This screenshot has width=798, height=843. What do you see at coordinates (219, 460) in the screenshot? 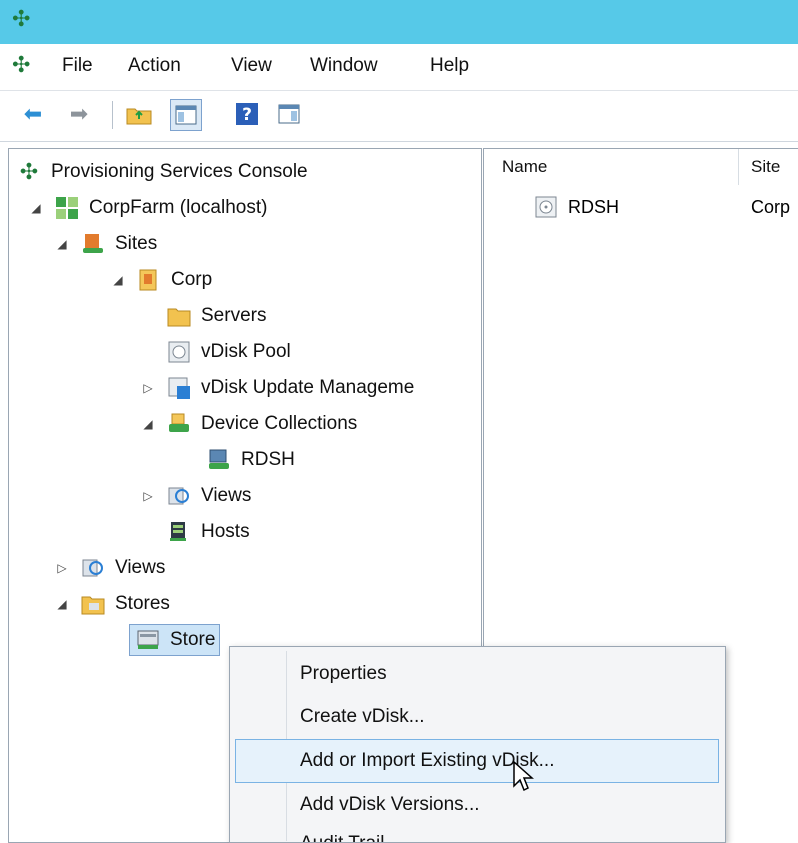
I see `device-collection-icon` at bounding box center [219, 460].